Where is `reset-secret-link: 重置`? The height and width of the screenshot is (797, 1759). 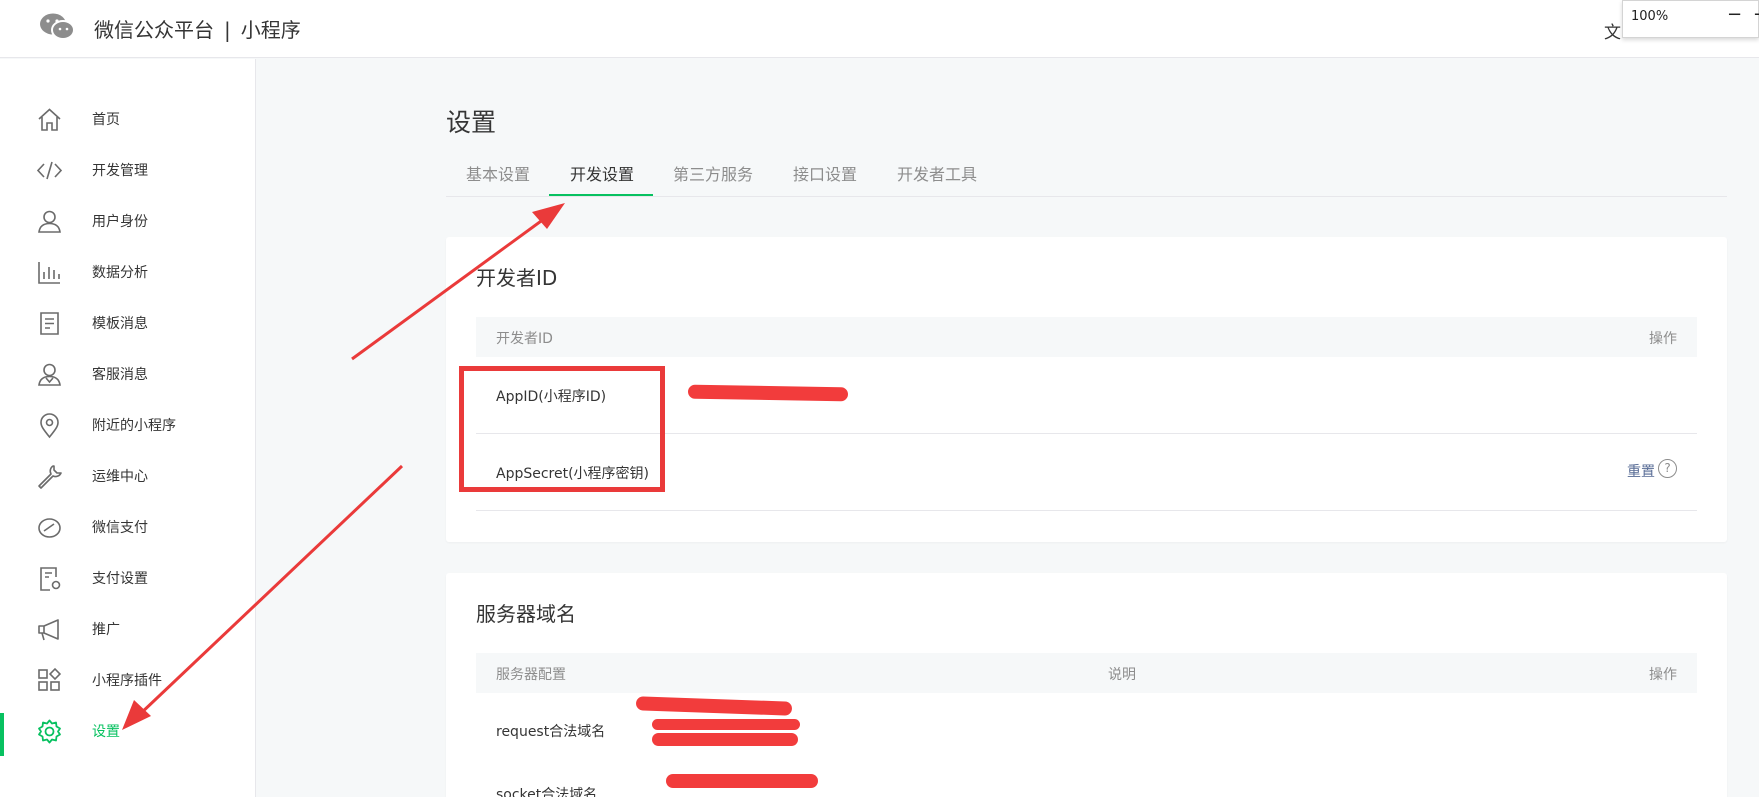
reset-secret-link: 重置 is located at coordinates (1641, 471).